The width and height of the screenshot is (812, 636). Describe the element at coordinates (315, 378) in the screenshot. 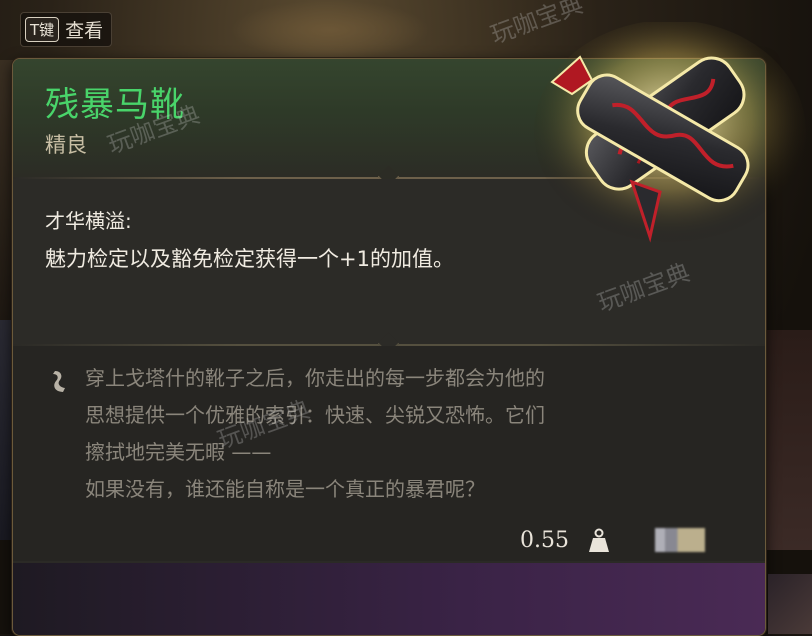

I see `lore-line: 穿上戈塔什的靴子之后，你走出的每一步都会为他的` at that location.